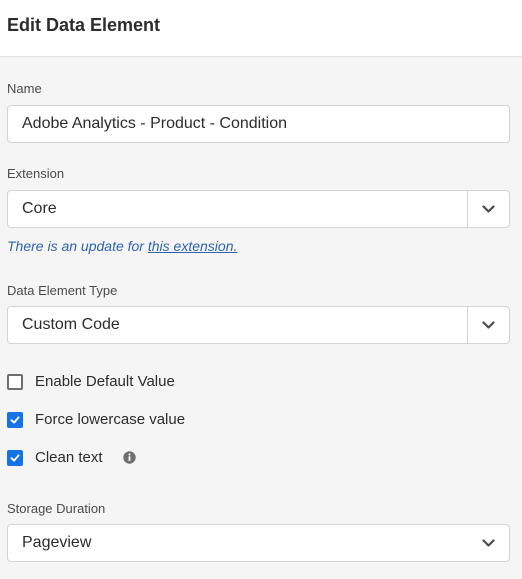 The height and width of the screenshot is (579, 522). What do you see at coordinates (15, 382) in the screenshot?
I see `enable-default-value-checkbox` at bounding box center [15, 382].